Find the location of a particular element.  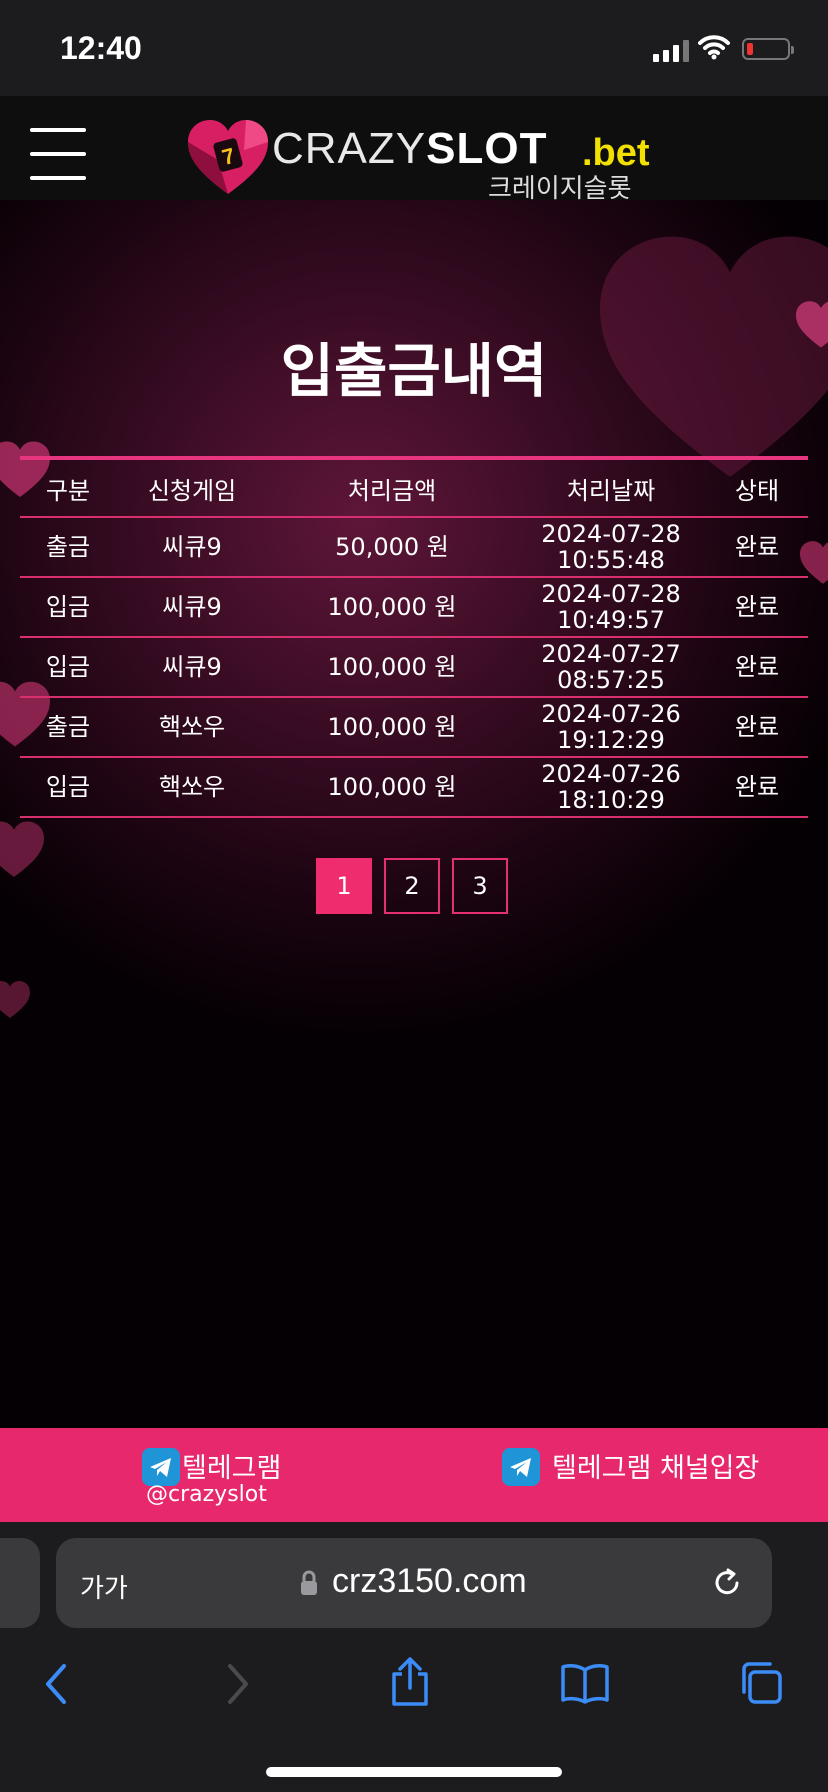

transaction-time: 10:49:57 is located at coordinates (611, 620).